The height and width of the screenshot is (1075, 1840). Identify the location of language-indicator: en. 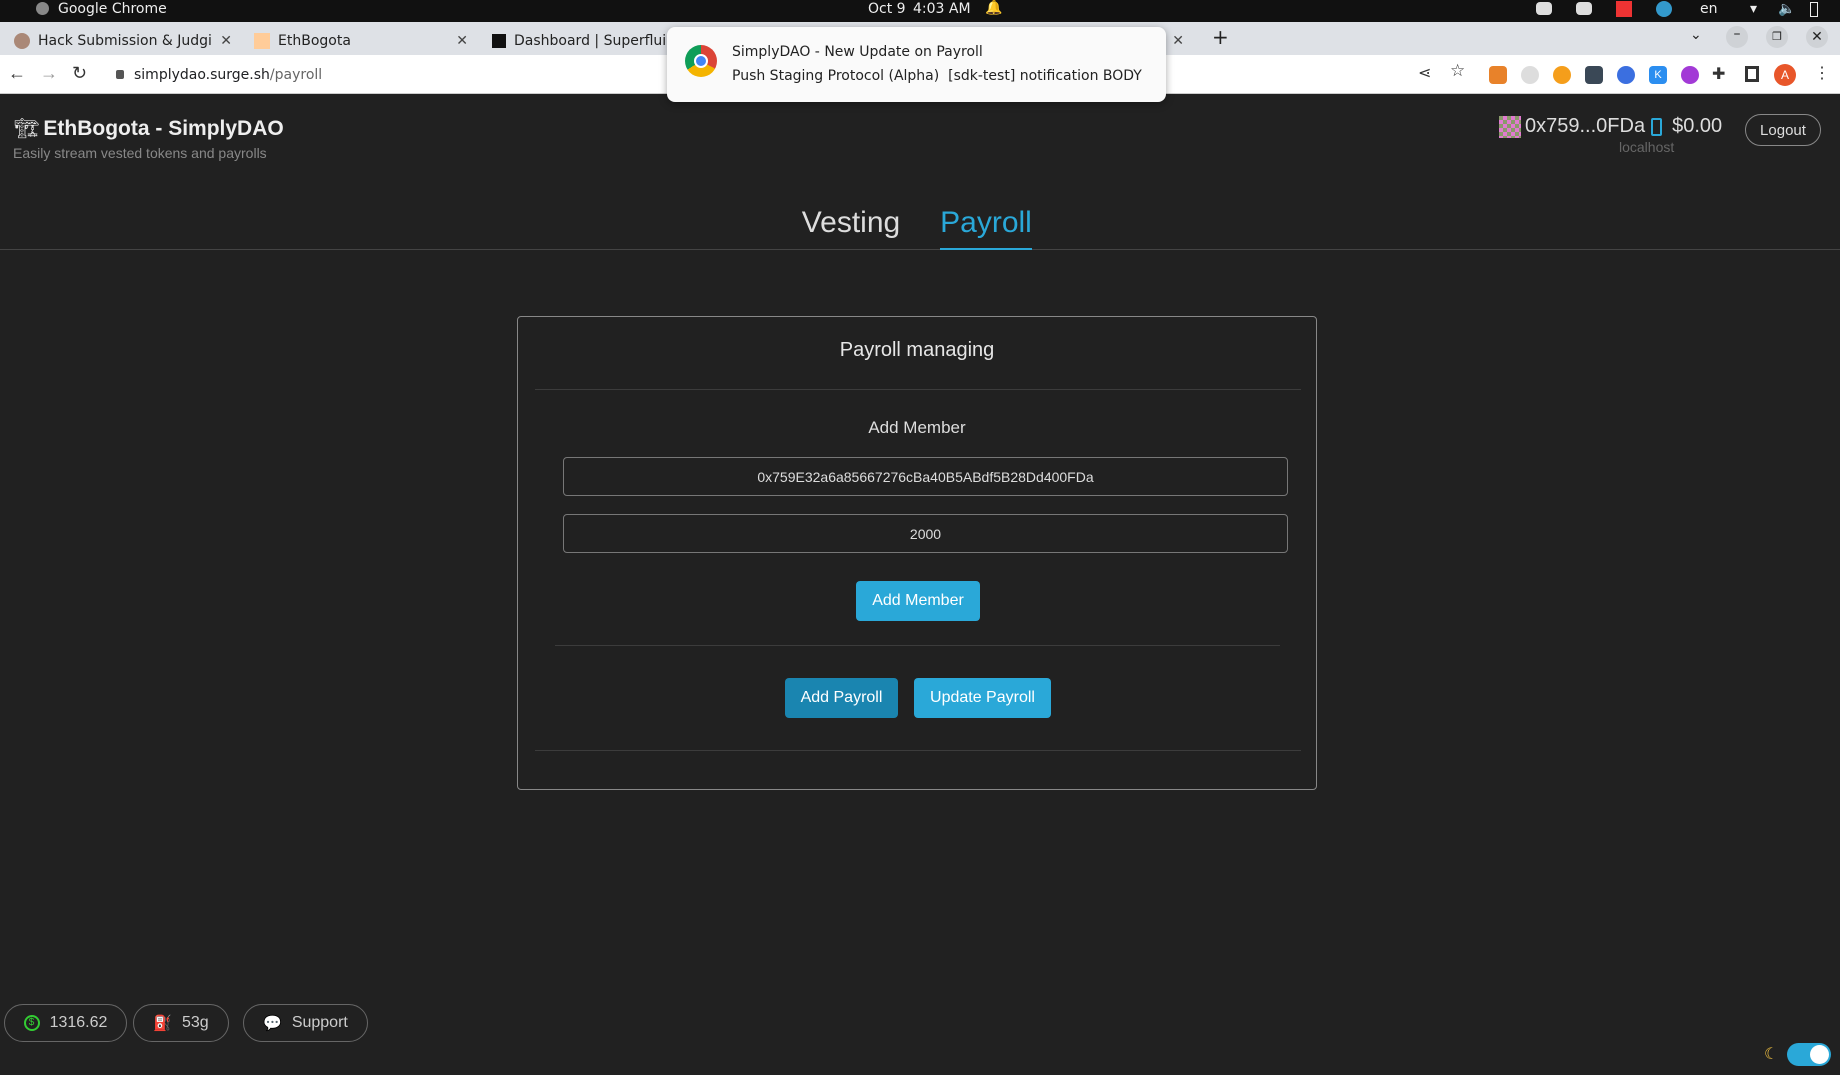
(1709, 9).